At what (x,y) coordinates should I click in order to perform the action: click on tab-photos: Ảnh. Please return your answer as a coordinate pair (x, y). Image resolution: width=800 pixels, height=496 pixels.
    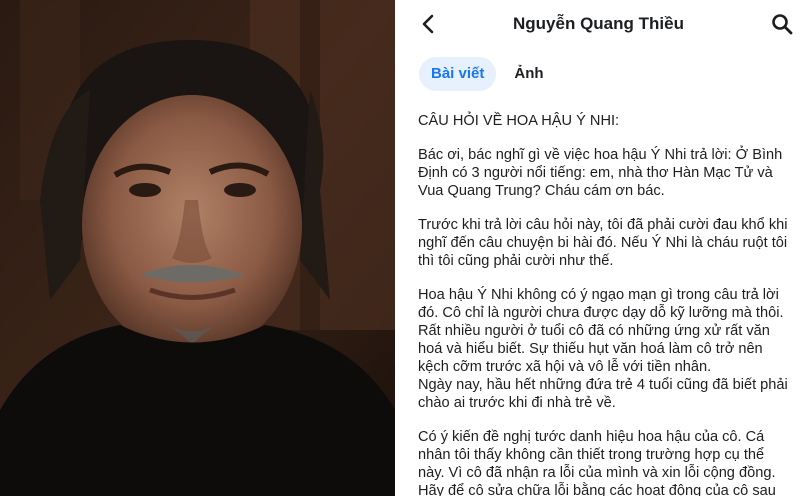
    Looking at the image, I should click on (528, 74).